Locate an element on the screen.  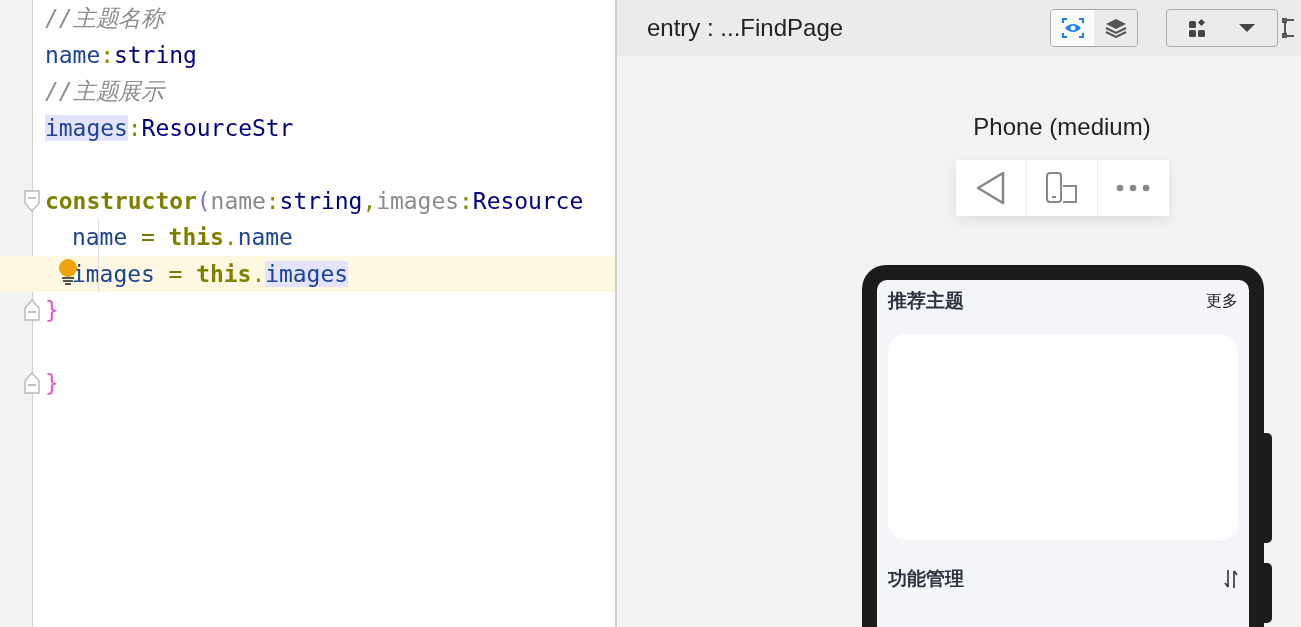
code-line: //主题展示 is located at coordinates (105, 90).